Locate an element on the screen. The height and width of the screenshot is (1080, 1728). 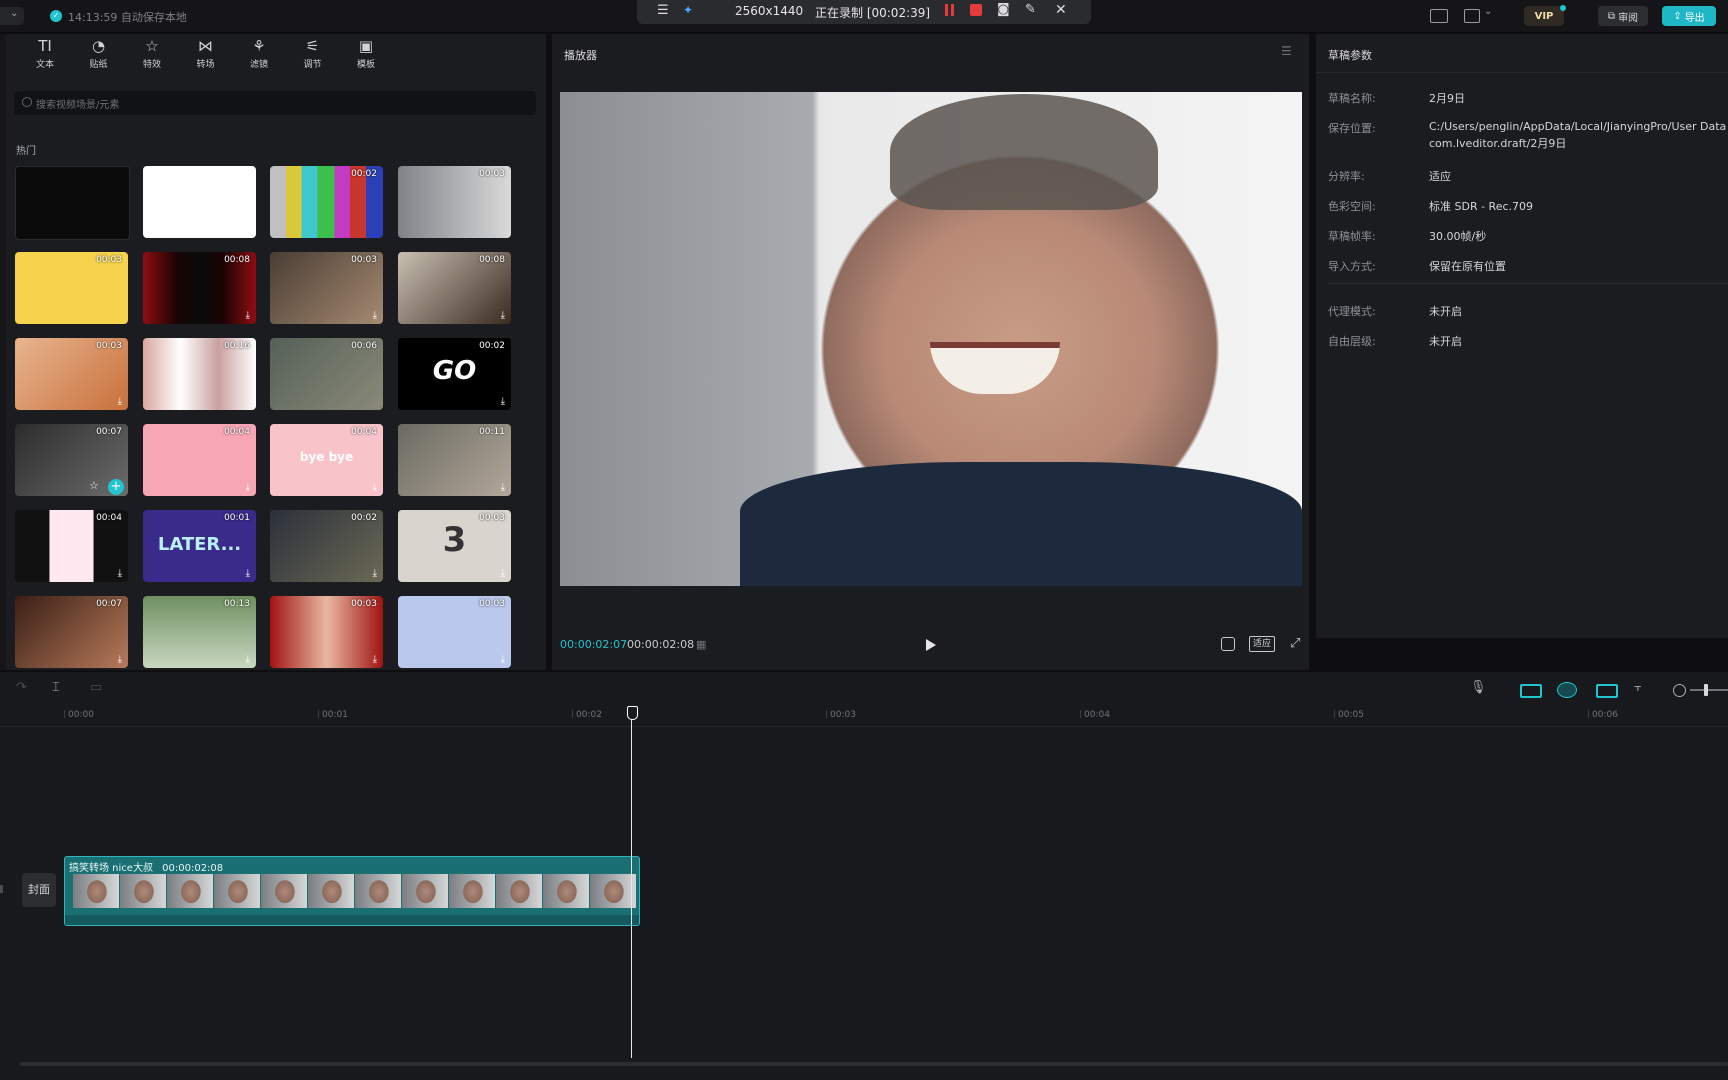
fullscreen-icon: ⤢ is located at coordinates (1295, 643).